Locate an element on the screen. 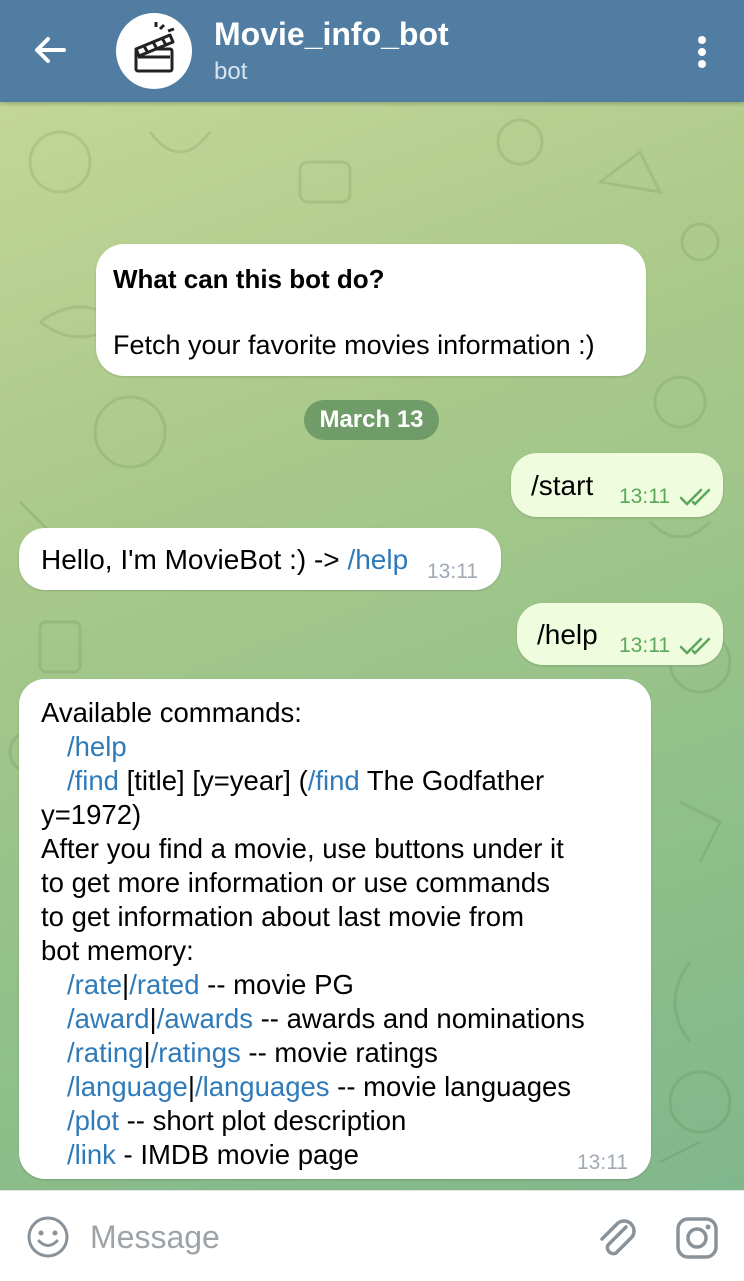 This screenshot has width=744, height=1281. command-description: -- movie PG is located at coordinates (276, 984).